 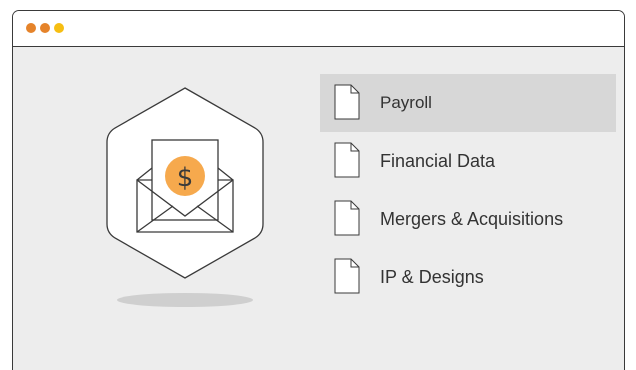 I want to click on file-item-ip-designs: IP & Designs, so click(x=468, y=277).